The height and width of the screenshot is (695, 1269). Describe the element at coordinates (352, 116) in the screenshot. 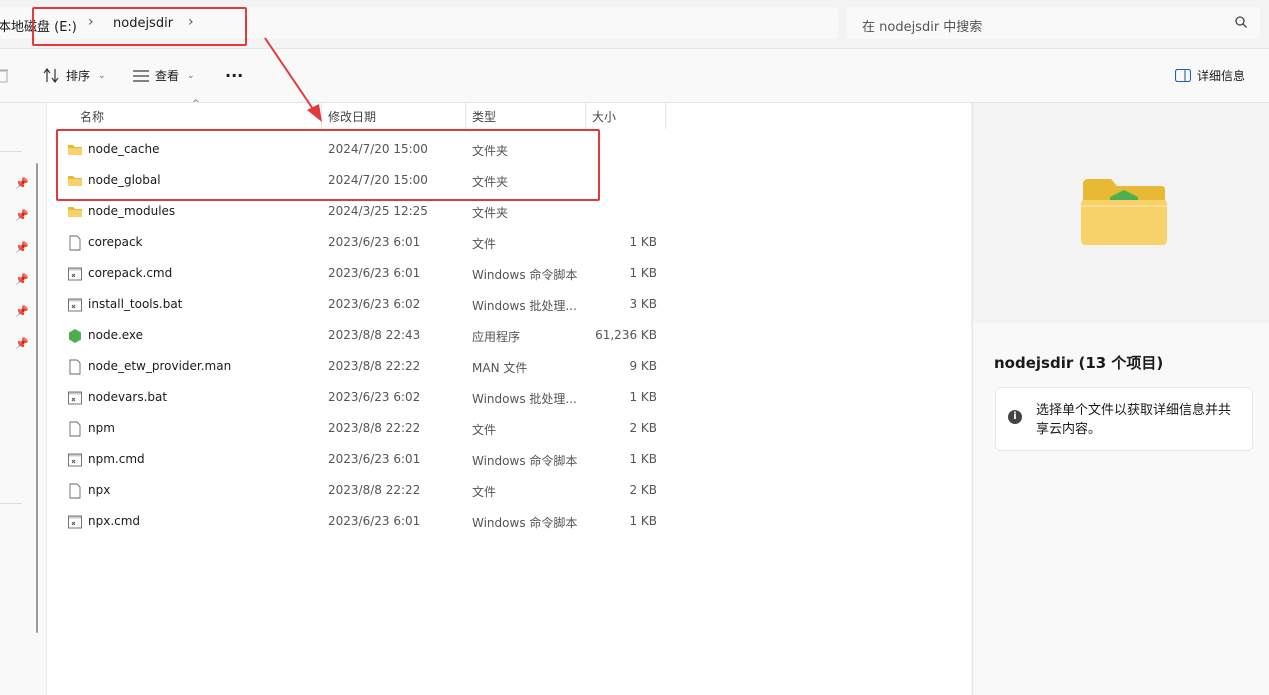

I see `column-date-label: 修改日期` at that location.